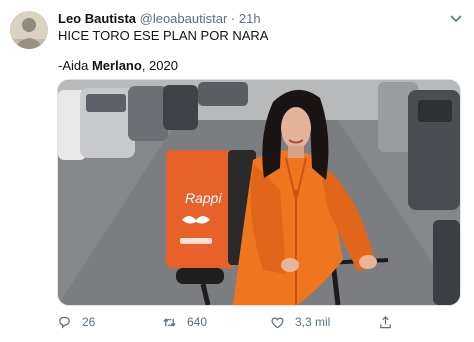  I want to click on attribution-surname: Merlano, so click(116, 65).